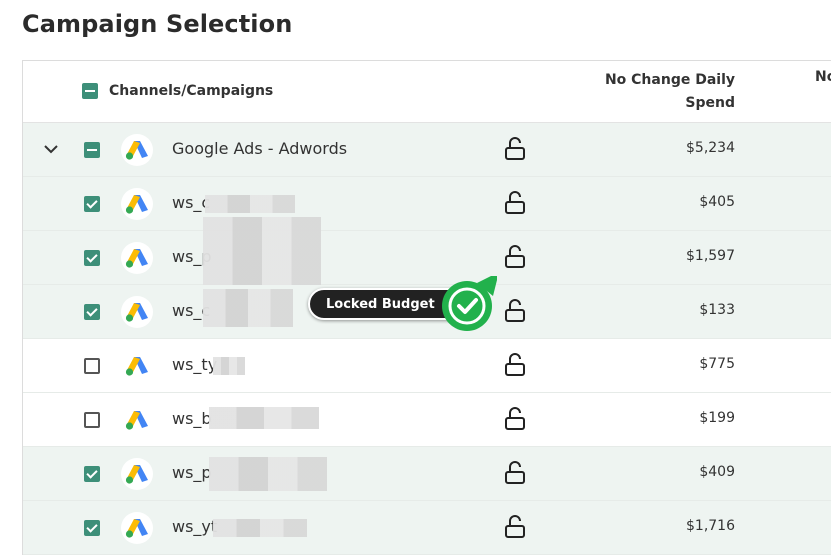  Describe the element at coordinates (717, 364) in the screenshot. I see `row-spend: $775` at that location.